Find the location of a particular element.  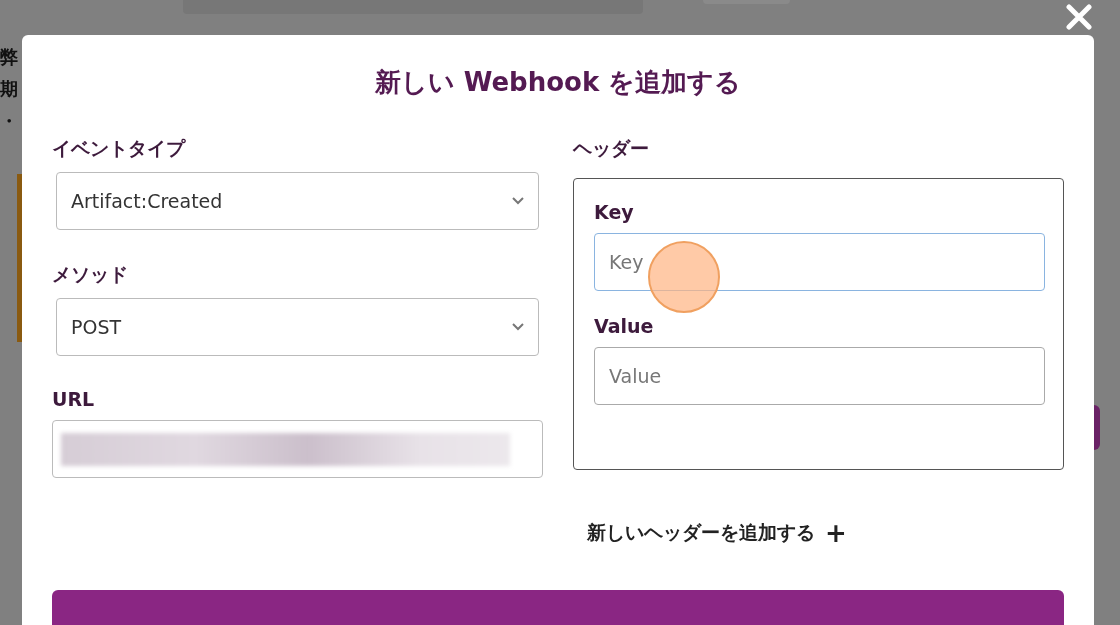

background-text: 期 is located at coordinates (9, 89).